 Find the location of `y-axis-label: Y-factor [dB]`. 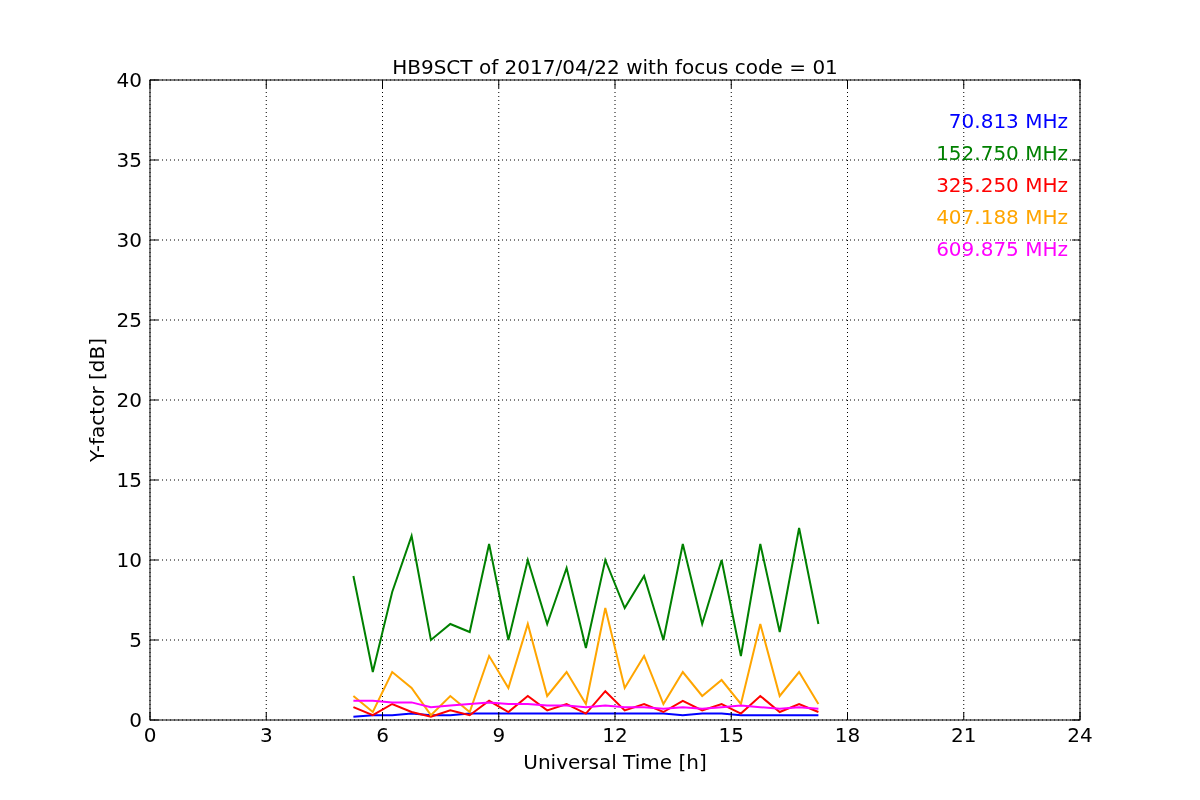

y-axis-label: Y-factor [dB] is located at coordinates (97, 400).